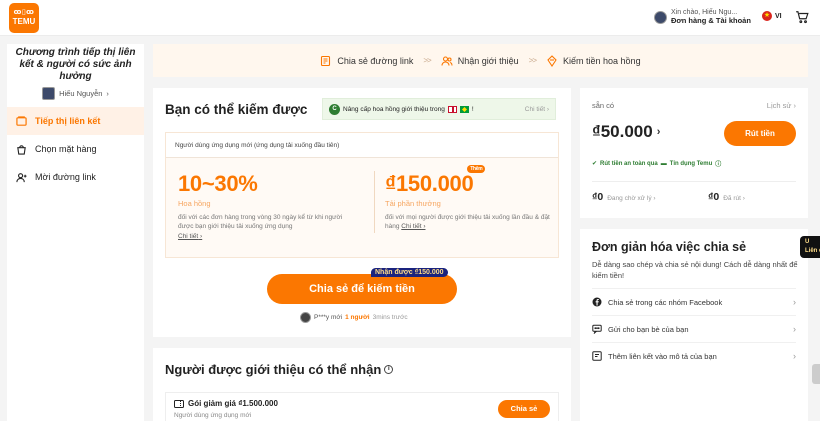  Describe the element at coordinates (603, 105) in the screenshot. I see `available-label: sẵn có` at that location.